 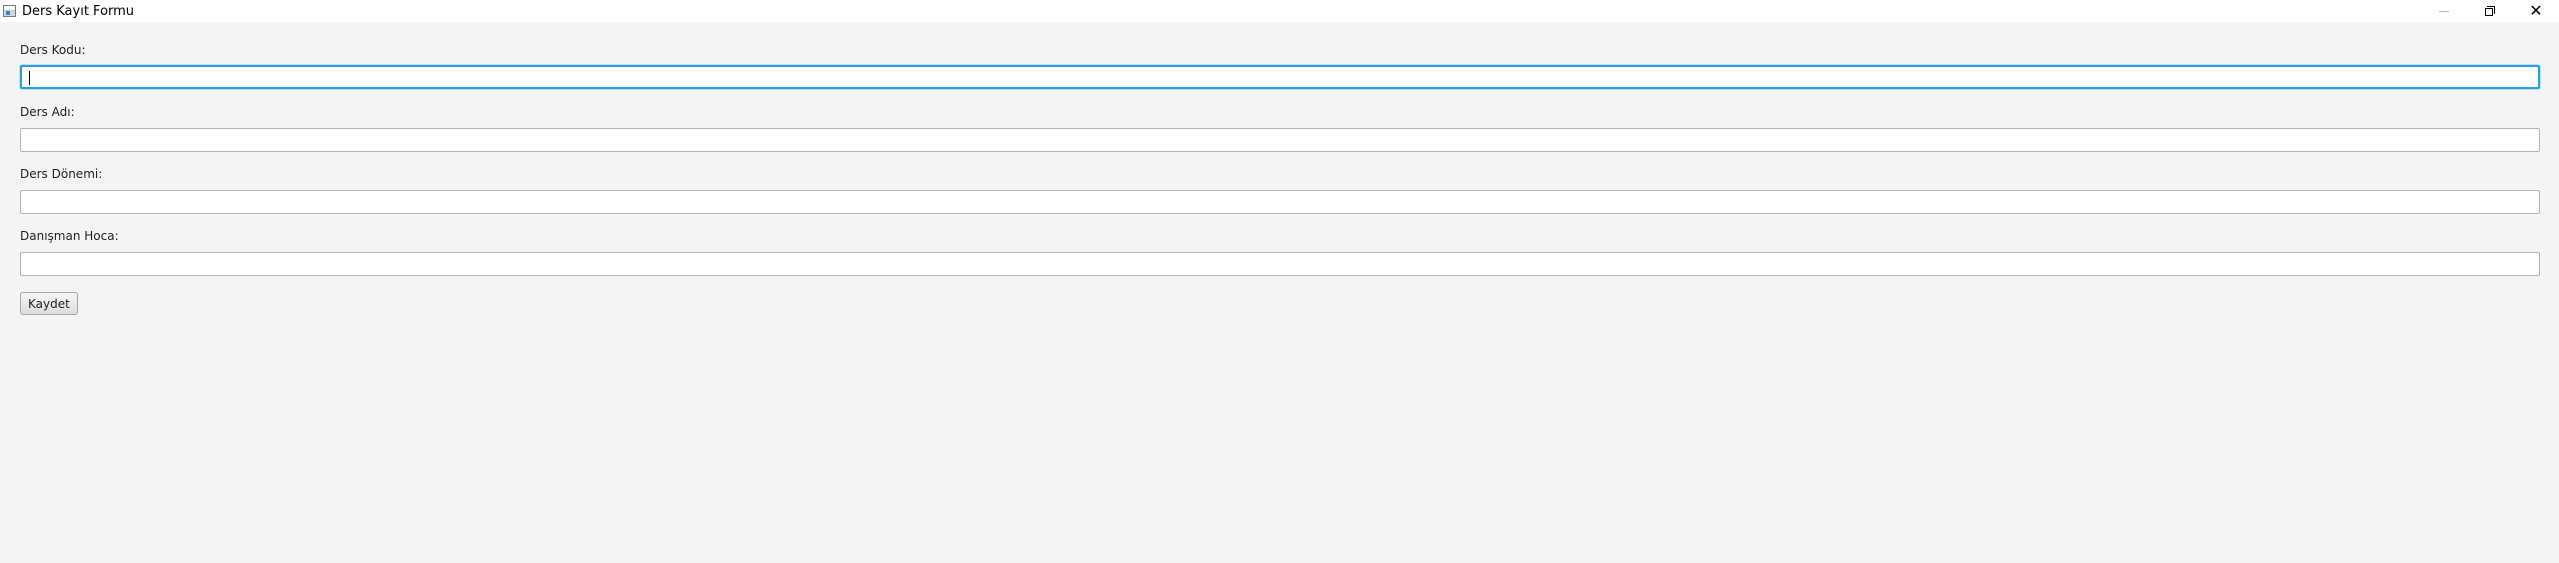 What do you see at coordinates (9, 11) in the screenshot?
I see `app-window-icon` at bounding box center [9, 11].